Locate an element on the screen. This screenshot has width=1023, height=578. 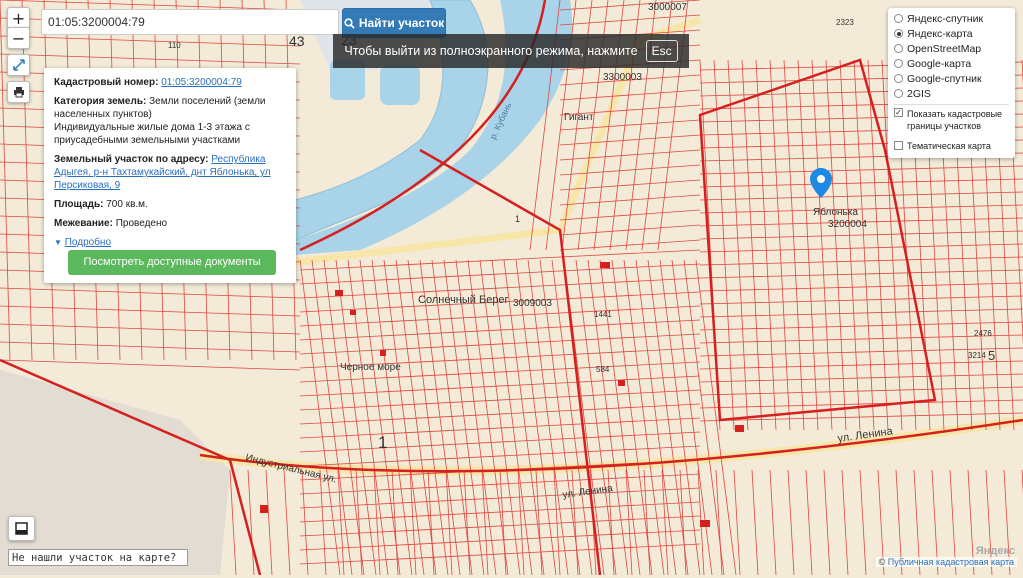
map-label: 3000007 is located at coordinates (667, 7).